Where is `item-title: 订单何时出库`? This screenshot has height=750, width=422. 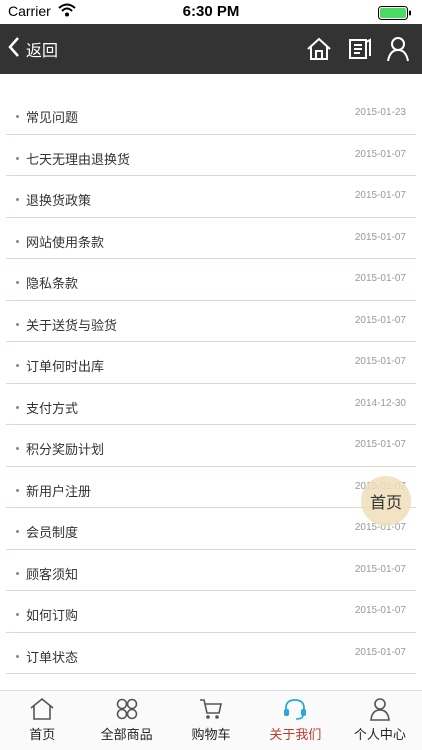 item-title: 订单何时出库 is located at coordinates (65, 367).